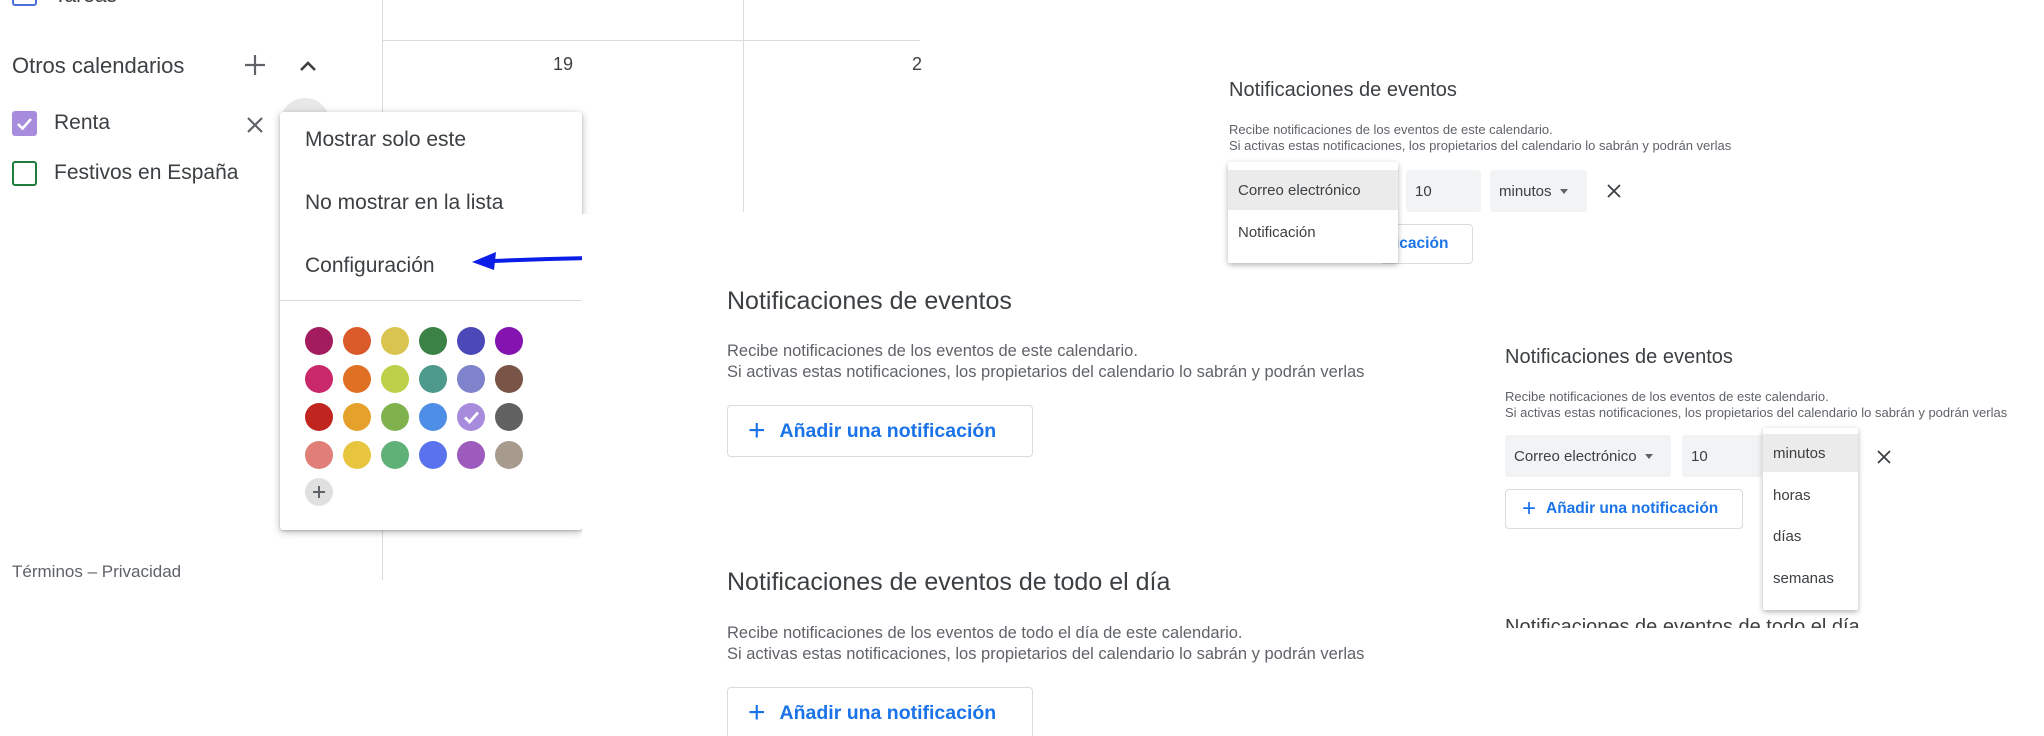  I want to click on add-allday-notification-button: + Añadir una notificación, so click(880, 711).